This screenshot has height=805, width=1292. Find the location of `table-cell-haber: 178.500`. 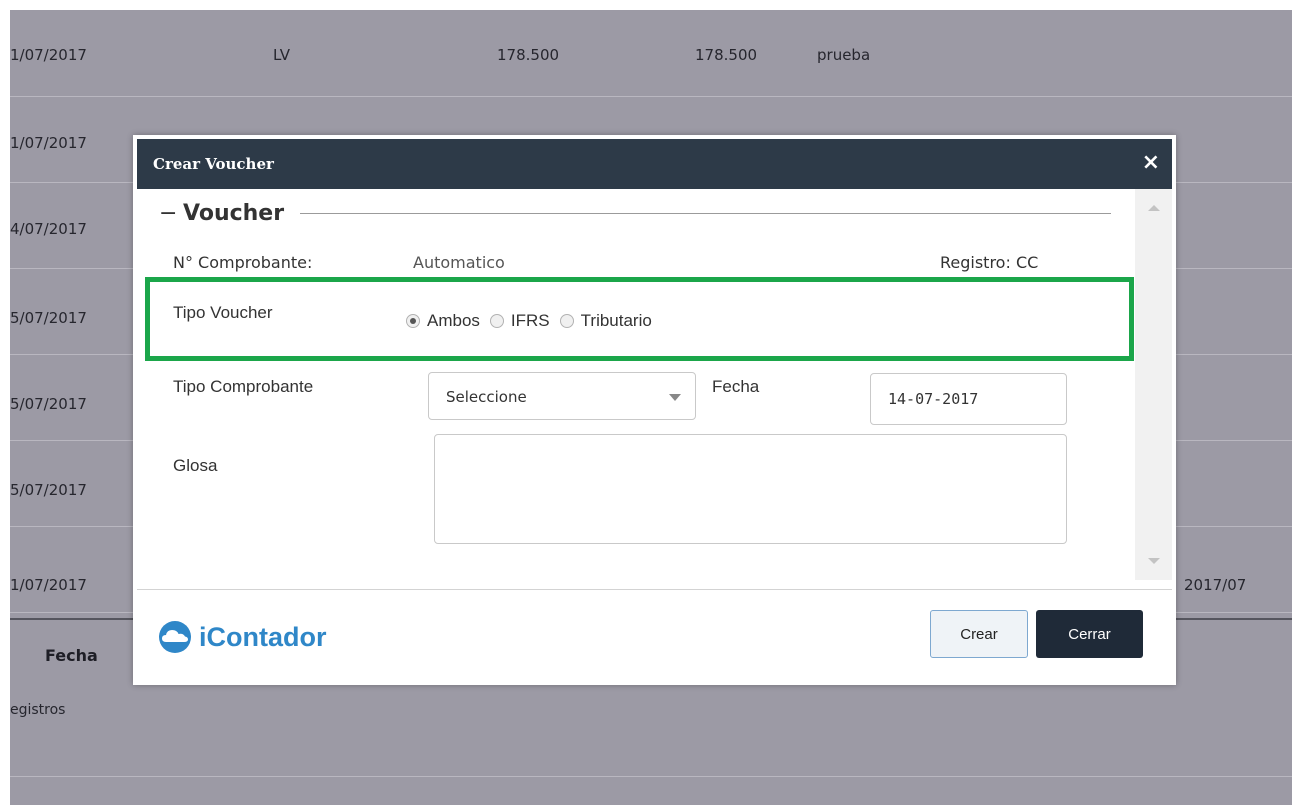

table-cell-haber: 178.500 is located at coordinates (726, 55).